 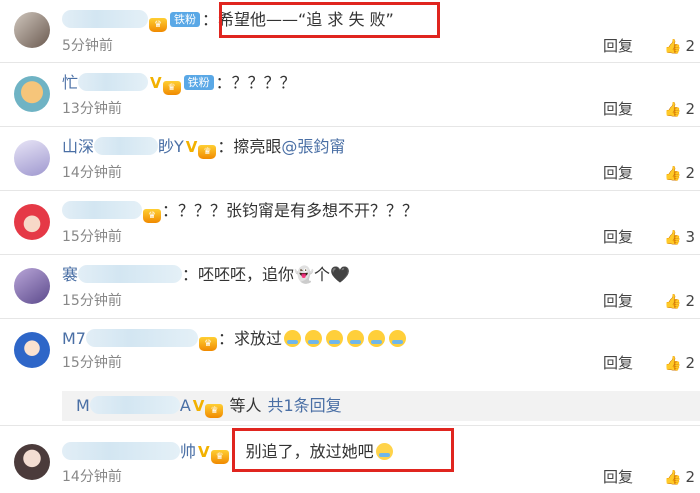 What do you see at coordinates (74, 338) in the screenshot?
I see `username: M7` at bounding box center [74, 338].